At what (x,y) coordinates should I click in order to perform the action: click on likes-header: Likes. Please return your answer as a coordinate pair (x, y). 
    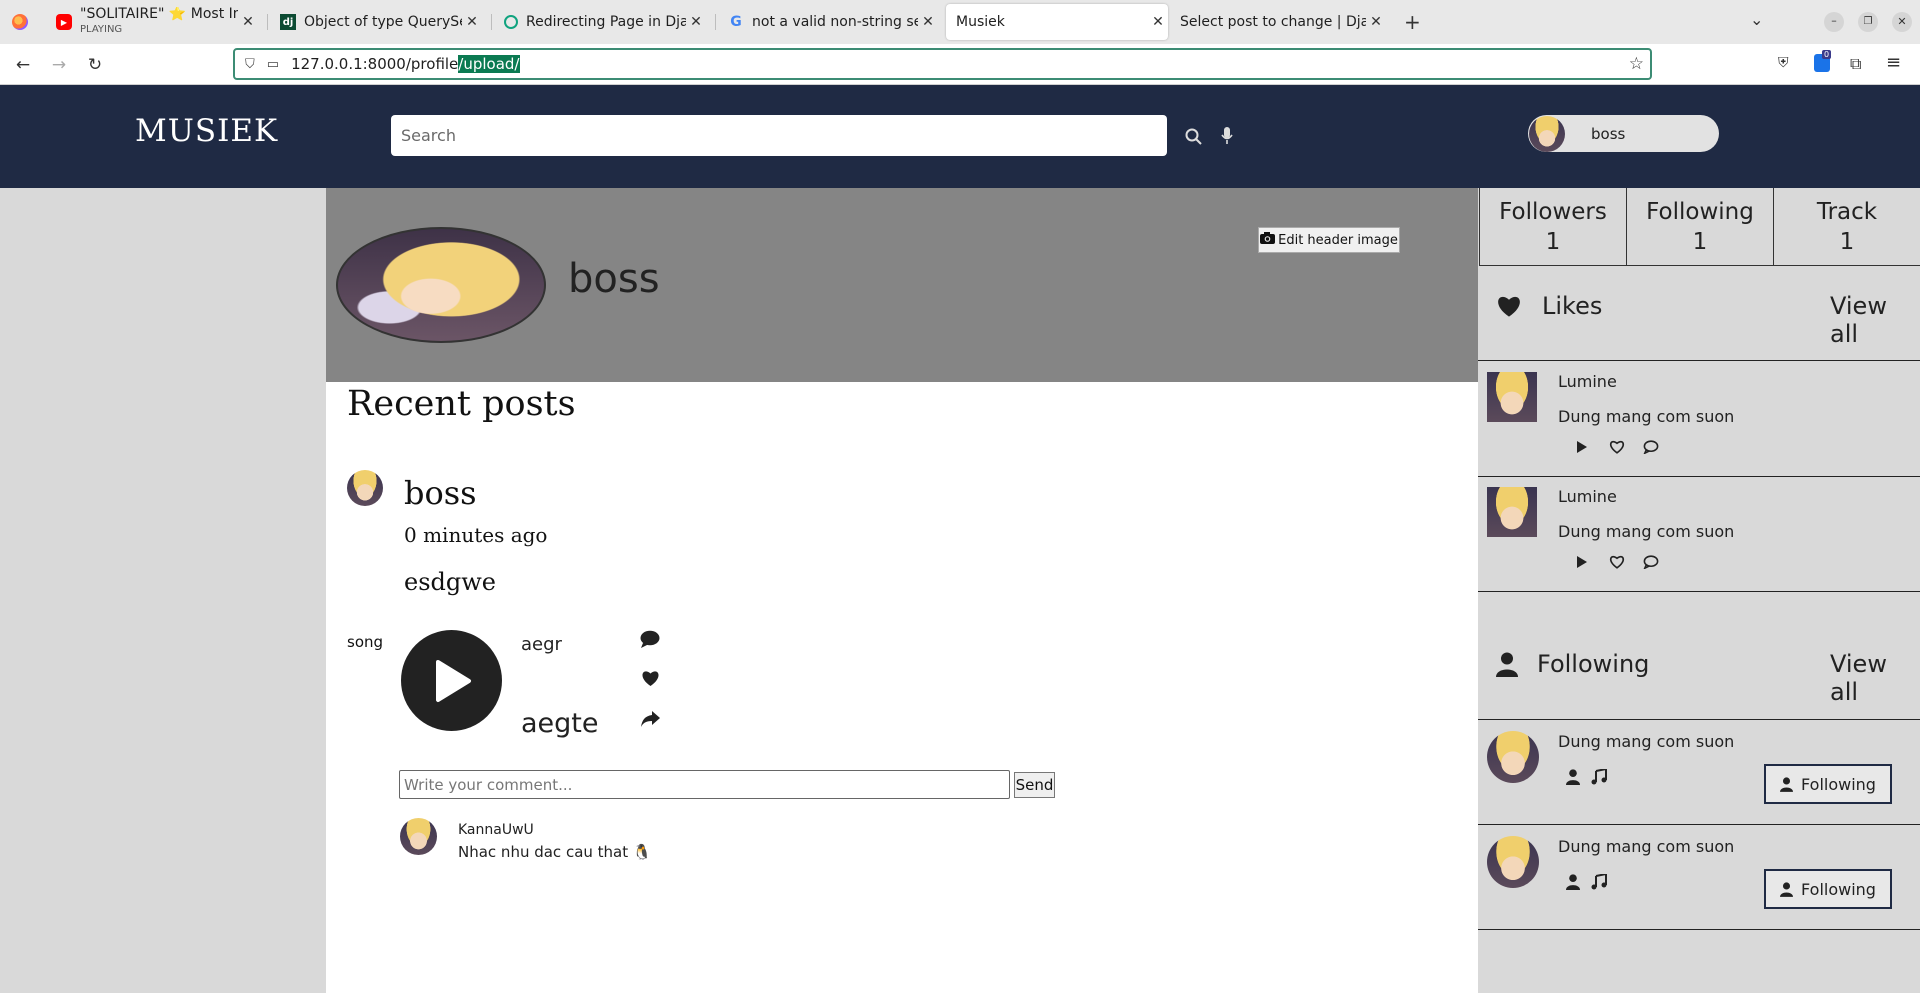
    Looking at the image, I should click on (1549, 306).